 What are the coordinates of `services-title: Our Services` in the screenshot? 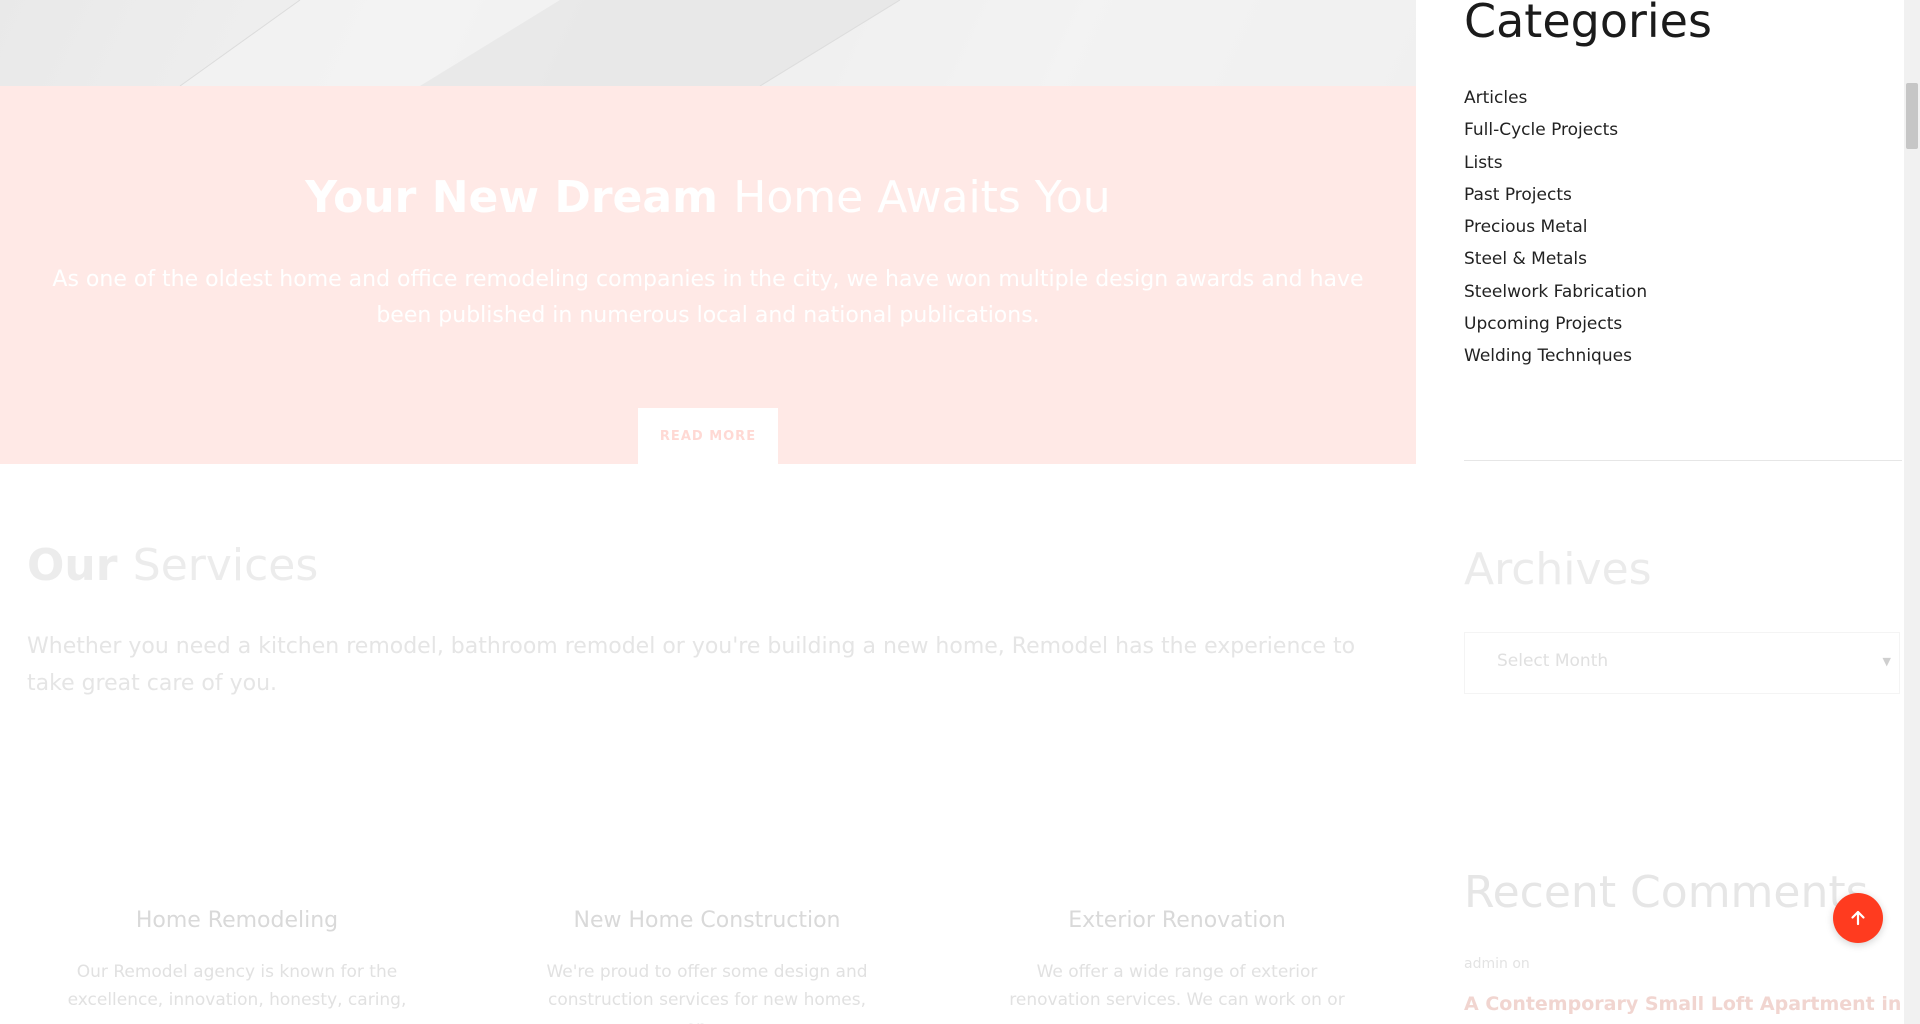 It's located at (172, 566).